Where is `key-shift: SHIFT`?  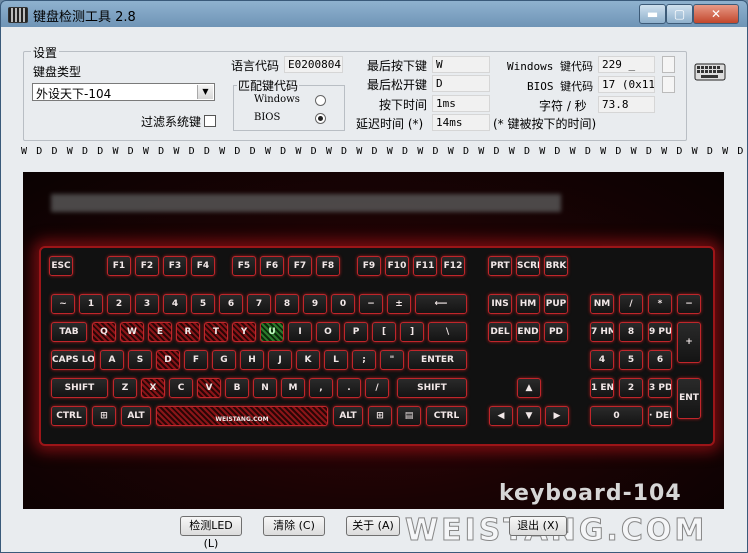
key-shift: SHIFT is located at coordinates (79, 388).